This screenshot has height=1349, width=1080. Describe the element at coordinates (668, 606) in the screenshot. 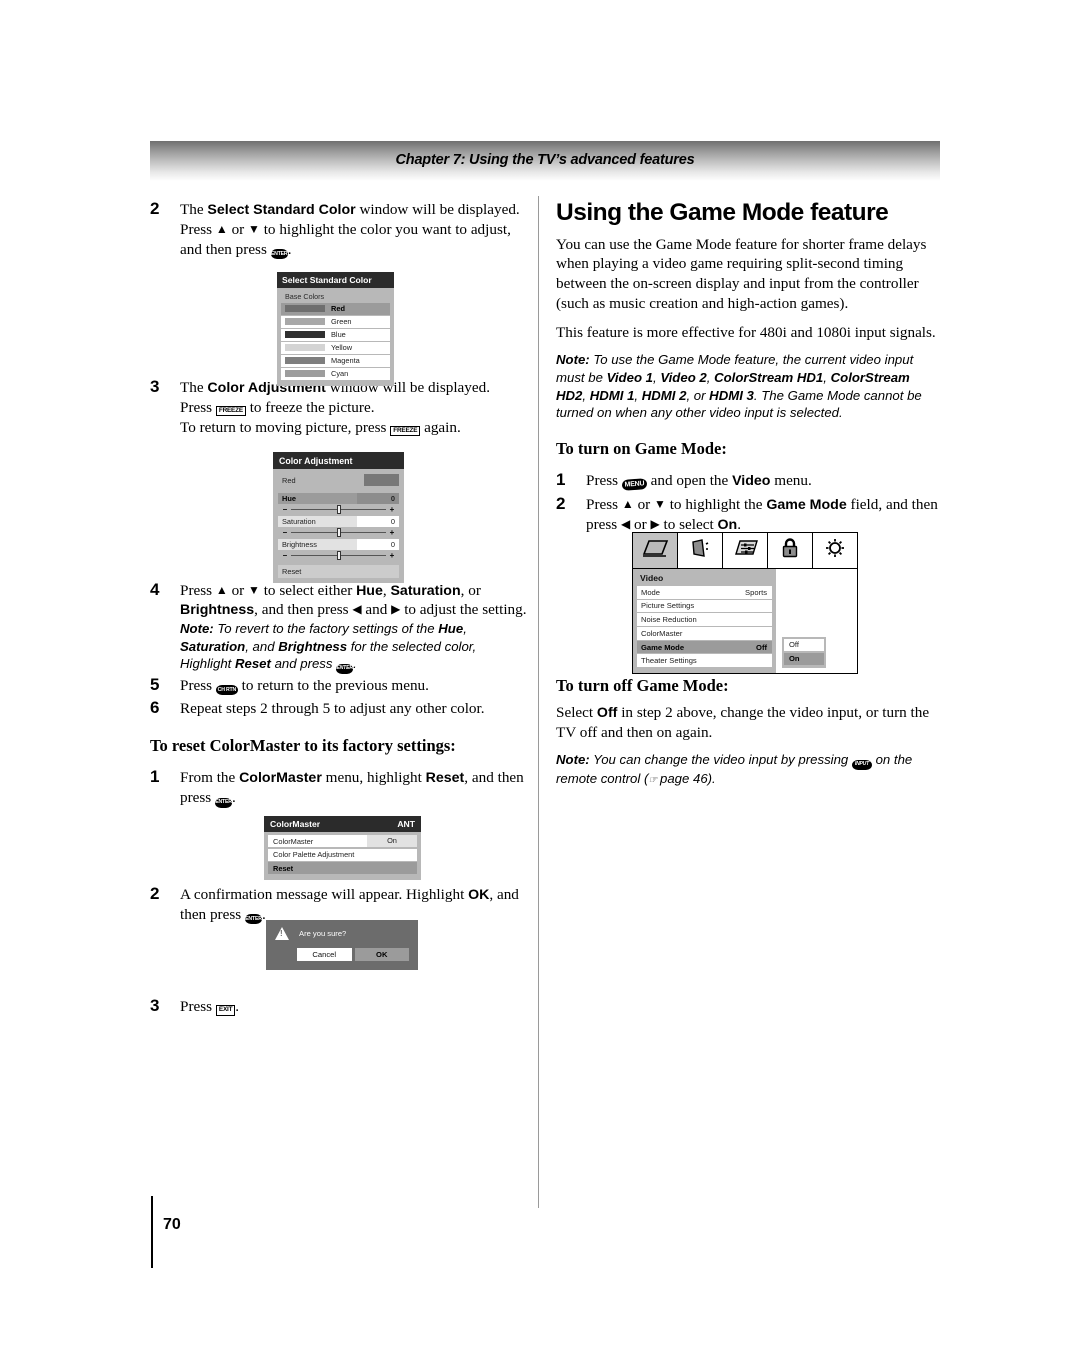

I see `video-item-label-2: Picture Settings` at that location.